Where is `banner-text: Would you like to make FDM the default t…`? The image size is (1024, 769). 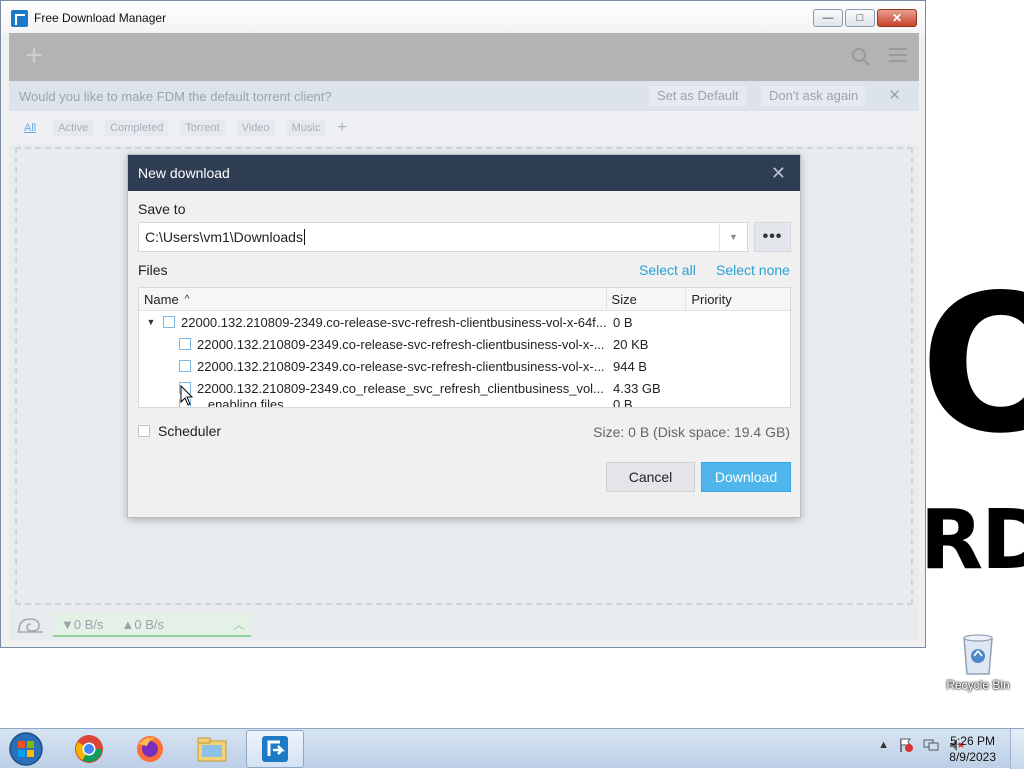
banner-text: Would you like to make FDM the default t… is located at coordinates (175, 96).